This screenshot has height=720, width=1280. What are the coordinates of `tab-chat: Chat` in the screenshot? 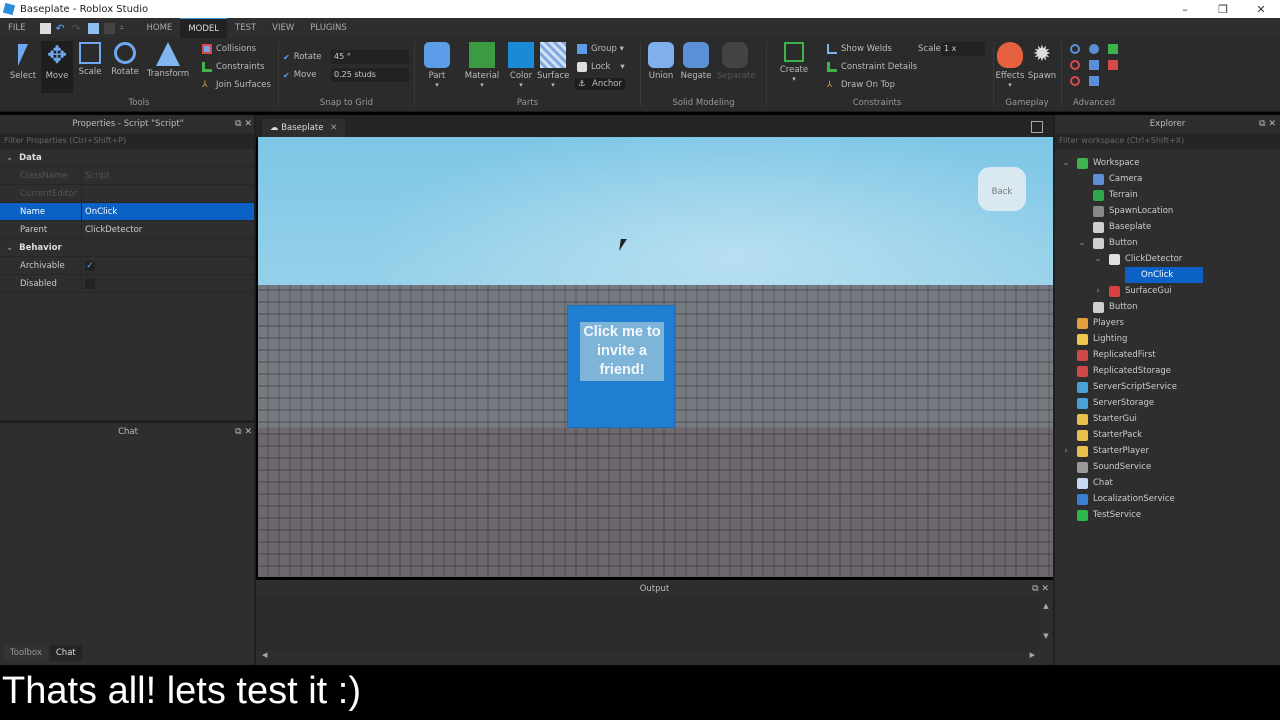 It's located at (65, 653).